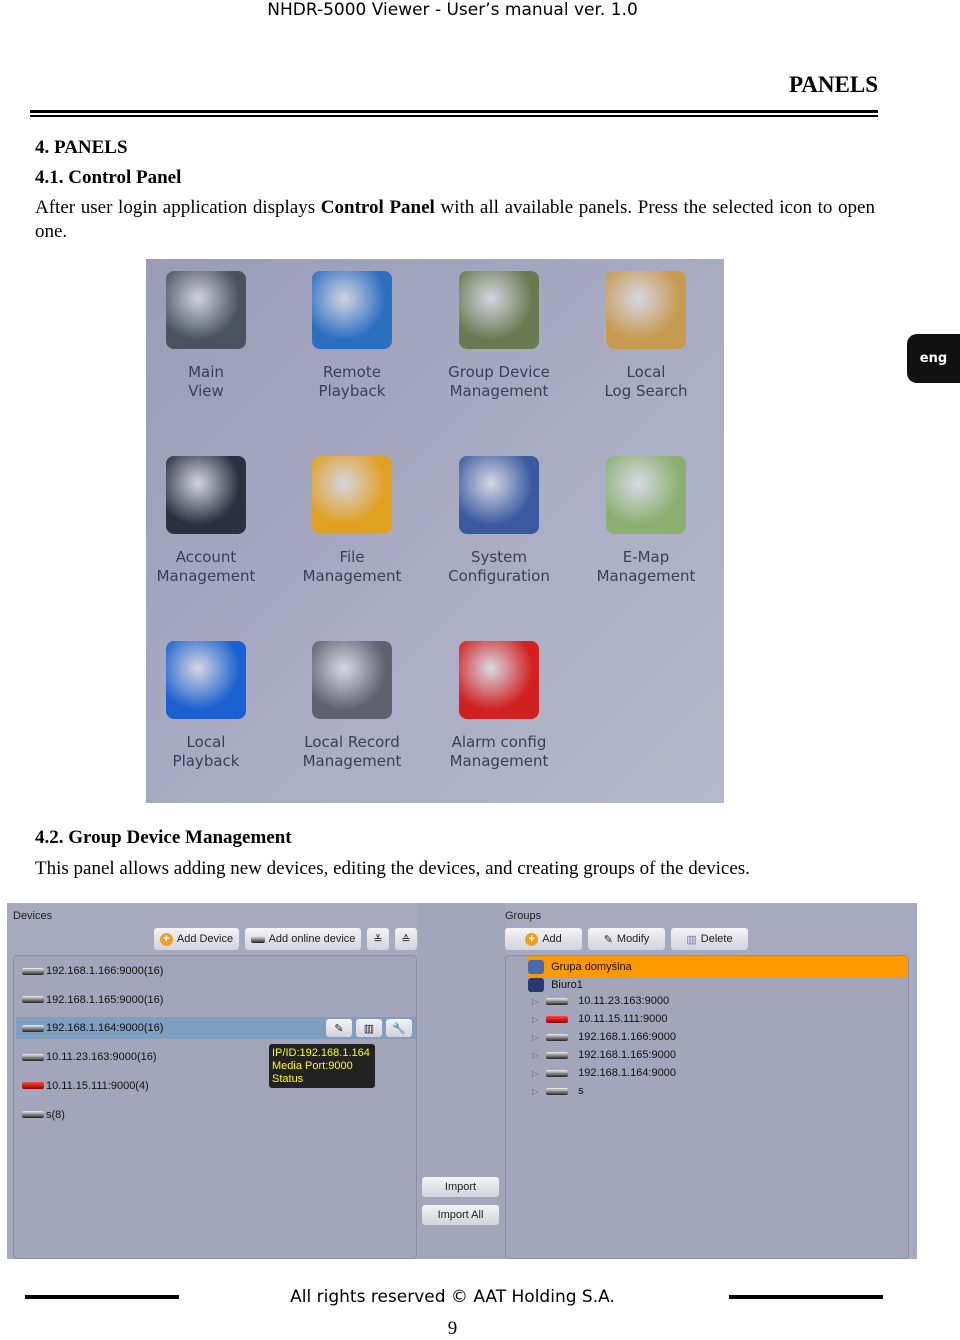 This screenshot has width=960, height=1340. Describe the element at coordinates (81, 147) in the screenshot. I see `heading-panels: 4. PANELS` at that location.